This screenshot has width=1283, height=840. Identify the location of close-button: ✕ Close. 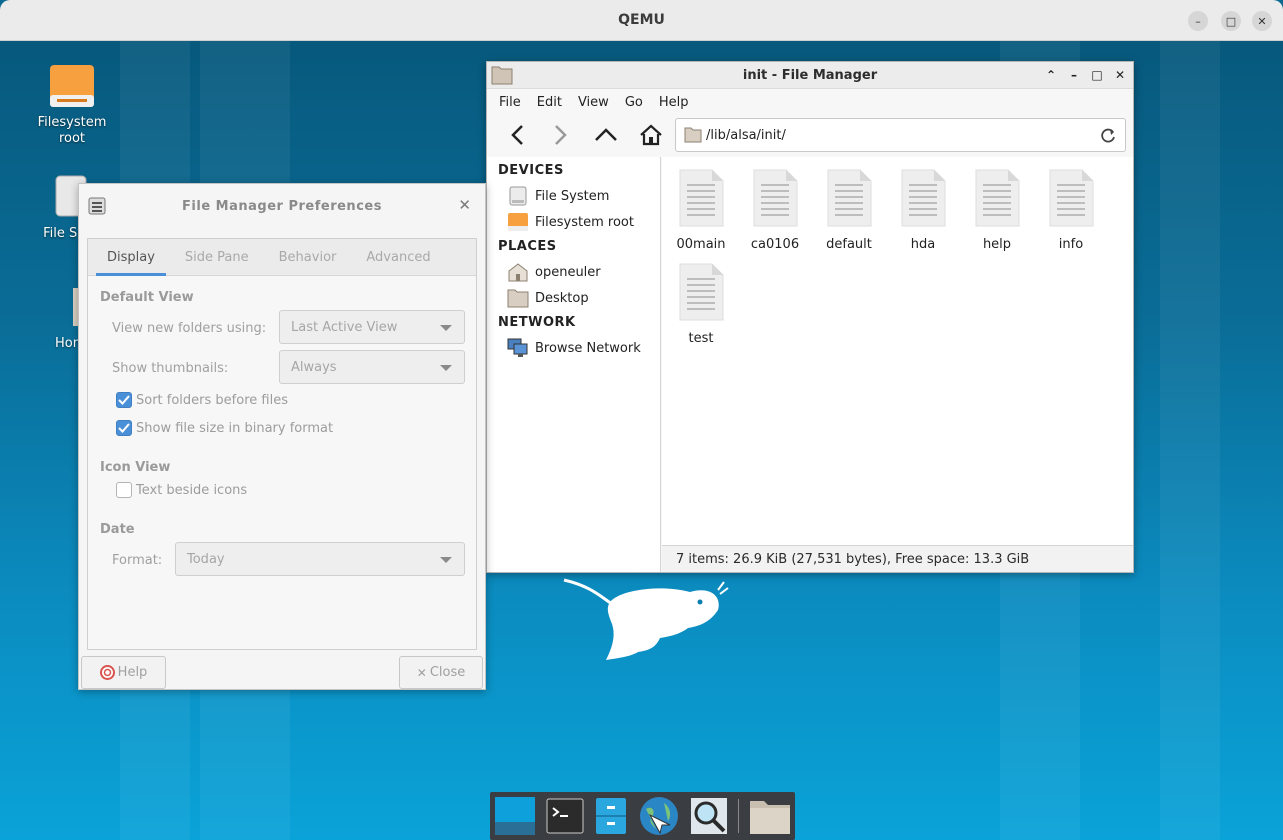
(441, 672).